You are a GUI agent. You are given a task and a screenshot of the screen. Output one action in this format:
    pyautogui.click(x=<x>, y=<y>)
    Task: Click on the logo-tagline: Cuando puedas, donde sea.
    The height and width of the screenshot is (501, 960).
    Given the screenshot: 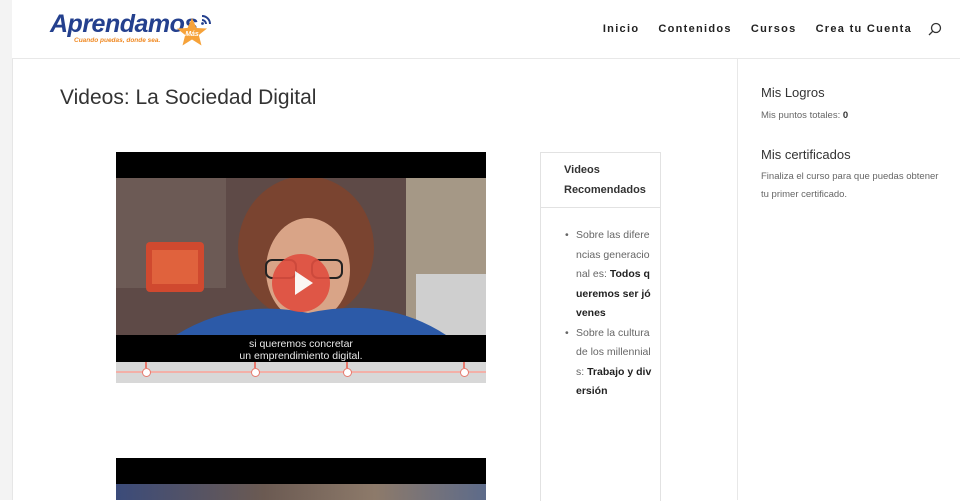 What is the action you would take?
    pyautogui.click(x=117, y=40)
    